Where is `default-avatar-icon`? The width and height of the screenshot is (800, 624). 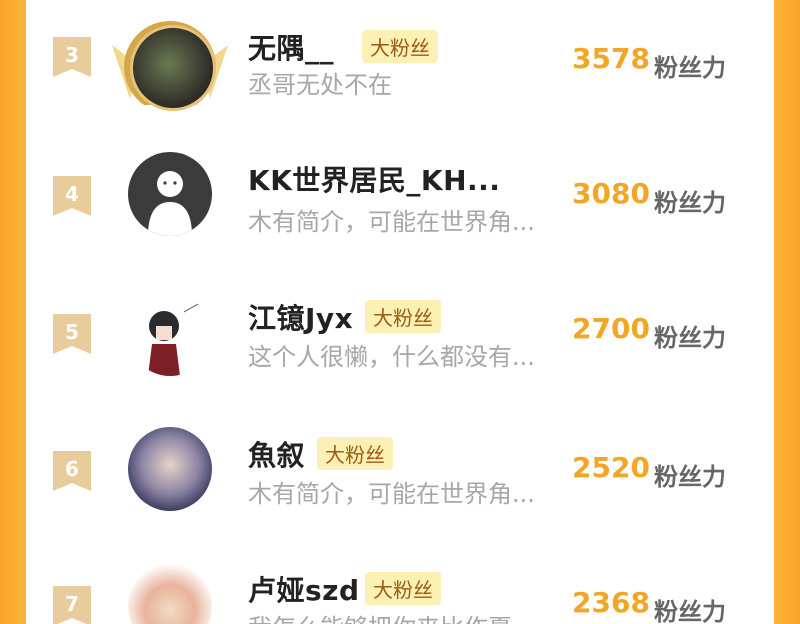 default-avatar-icon is located at coordinates (170, 194).